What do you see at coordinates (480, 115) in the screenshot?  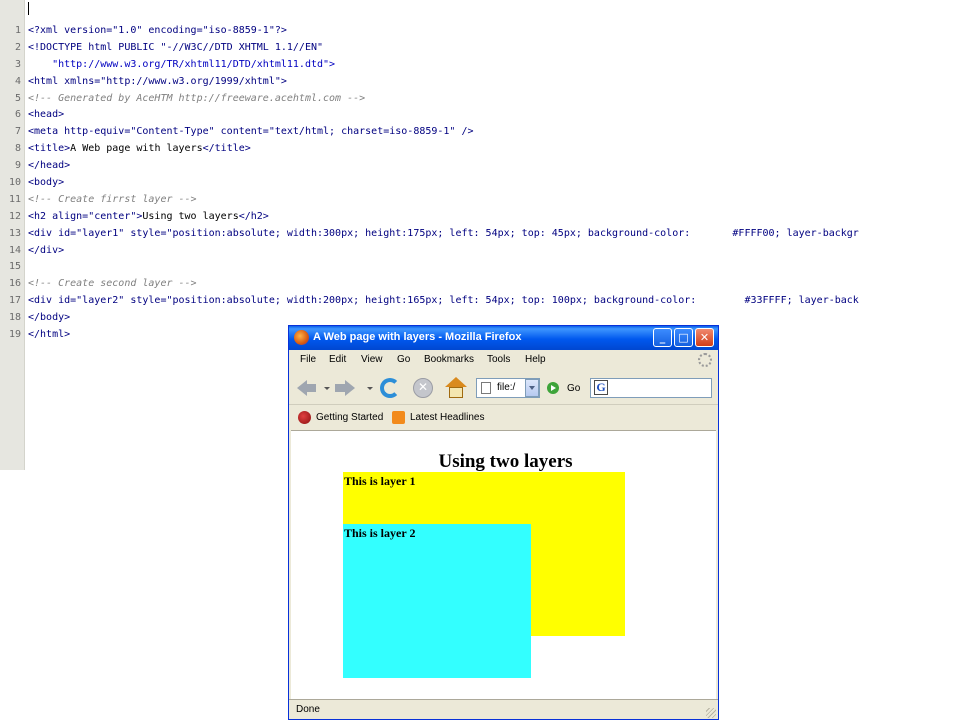 I see `code-line: 6 <head>` at bounding box center [480, 115].